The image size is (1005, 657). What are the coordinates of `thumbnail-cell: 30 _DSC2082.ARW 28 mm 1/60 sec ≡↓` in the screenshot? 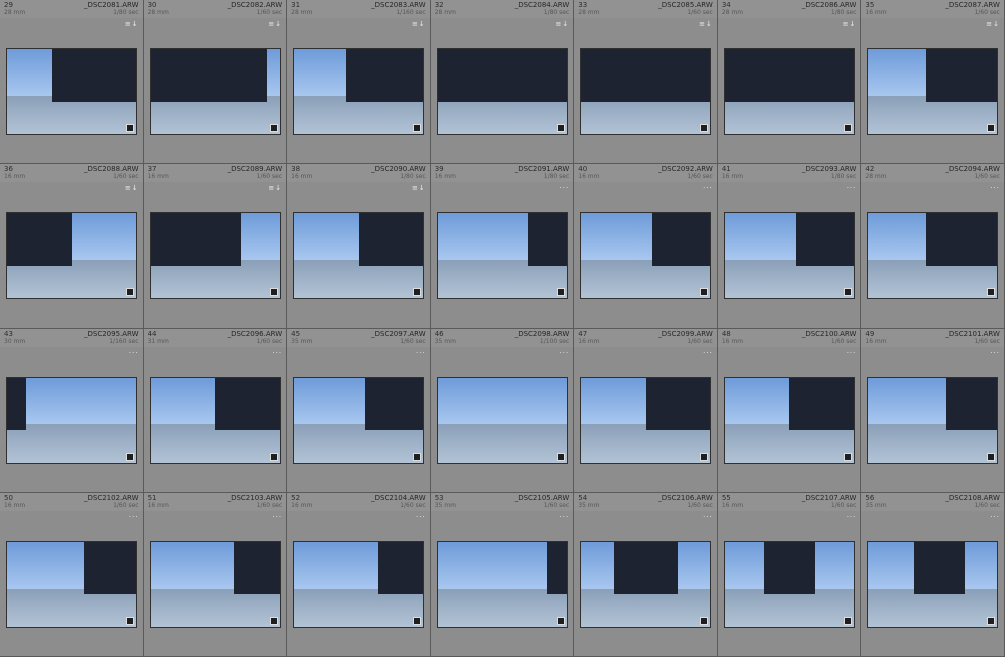 It's located at (215, 82).